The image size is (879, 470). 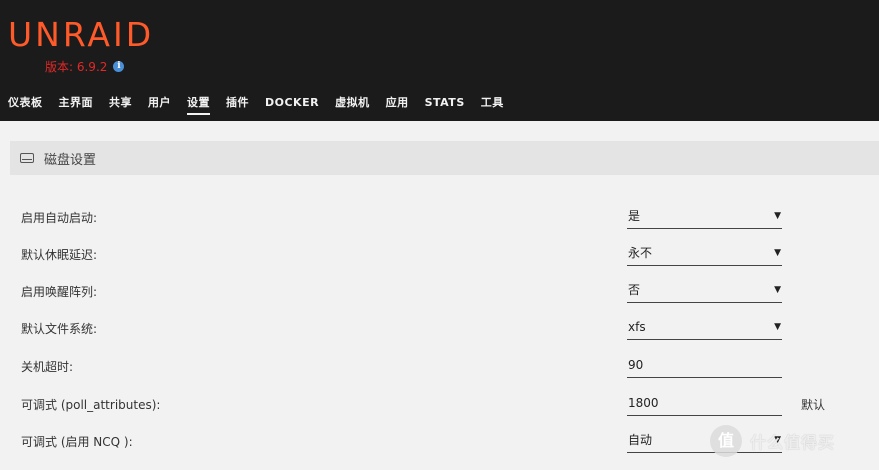 What do you see at coordinates (439, 406) in the screenshot?
I see `setting-row-poll-attributes: 可调式 (poll_attributes): 1800 默认` at bounding box center [439, 406].